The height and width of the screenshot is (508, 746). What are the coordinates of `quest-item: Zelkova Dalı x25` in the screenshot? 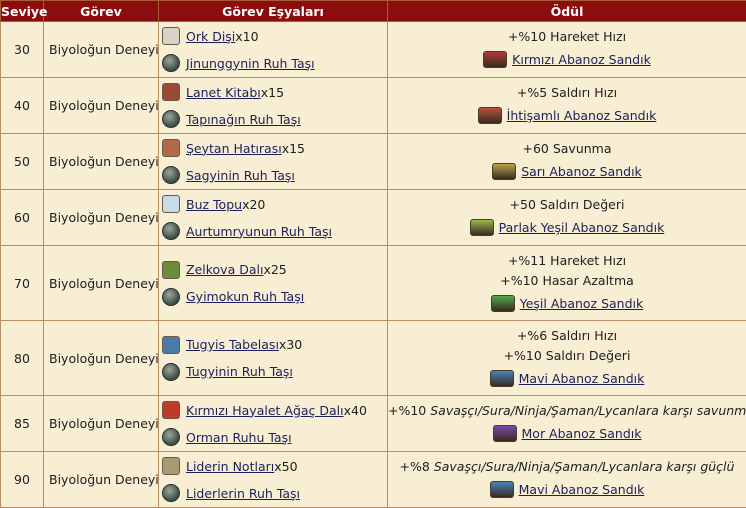 It's located at (274, 269).